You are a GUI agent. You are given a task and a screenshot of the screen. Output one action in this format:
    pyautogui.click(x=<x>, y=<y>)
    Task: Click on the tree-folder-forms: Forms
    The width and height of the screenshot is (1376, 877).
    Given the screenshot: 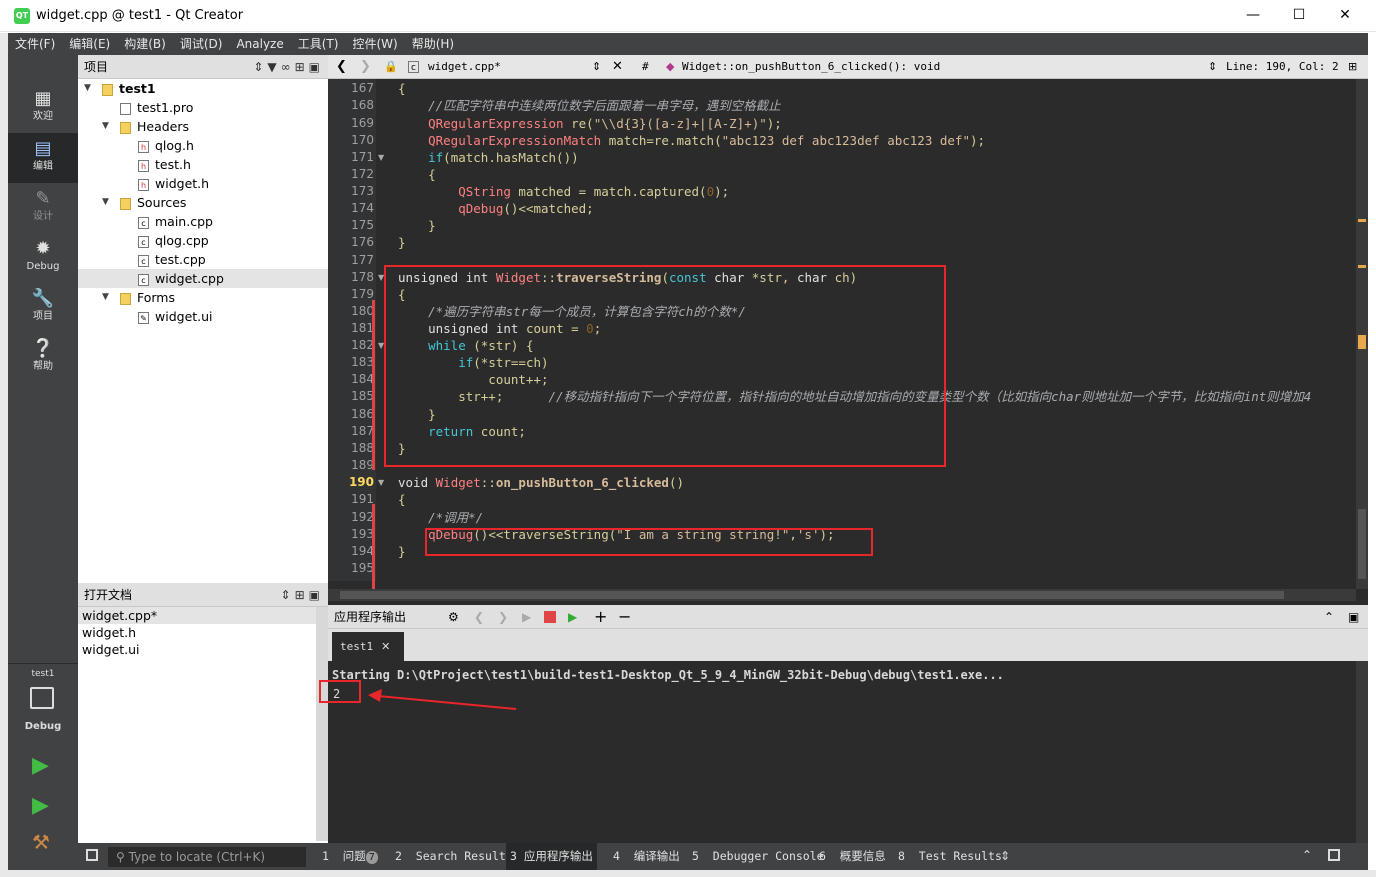 What is the action you would take?
    pyautogui.click(x=147, y=297)
    